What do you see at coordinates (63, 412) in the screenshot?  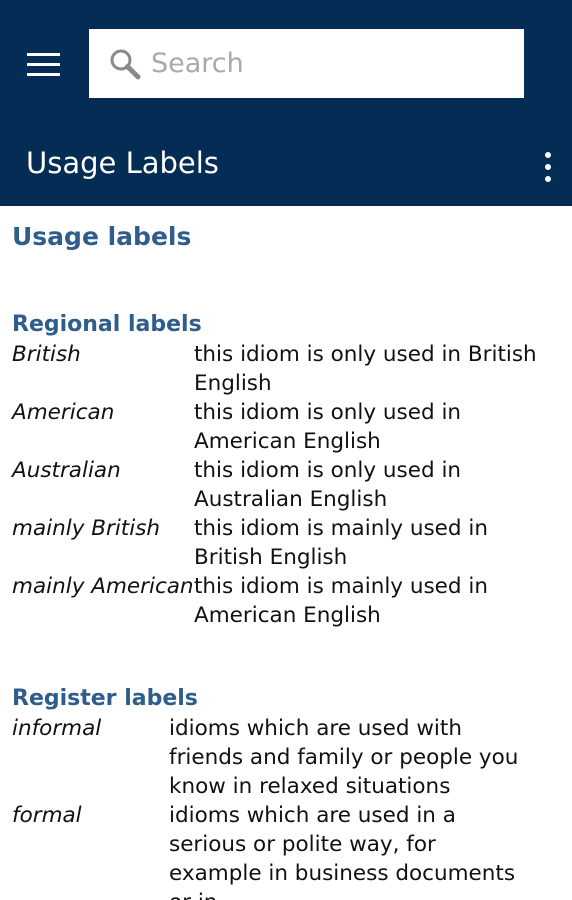 I see `label-term: American` at bounding box center [63, 412].